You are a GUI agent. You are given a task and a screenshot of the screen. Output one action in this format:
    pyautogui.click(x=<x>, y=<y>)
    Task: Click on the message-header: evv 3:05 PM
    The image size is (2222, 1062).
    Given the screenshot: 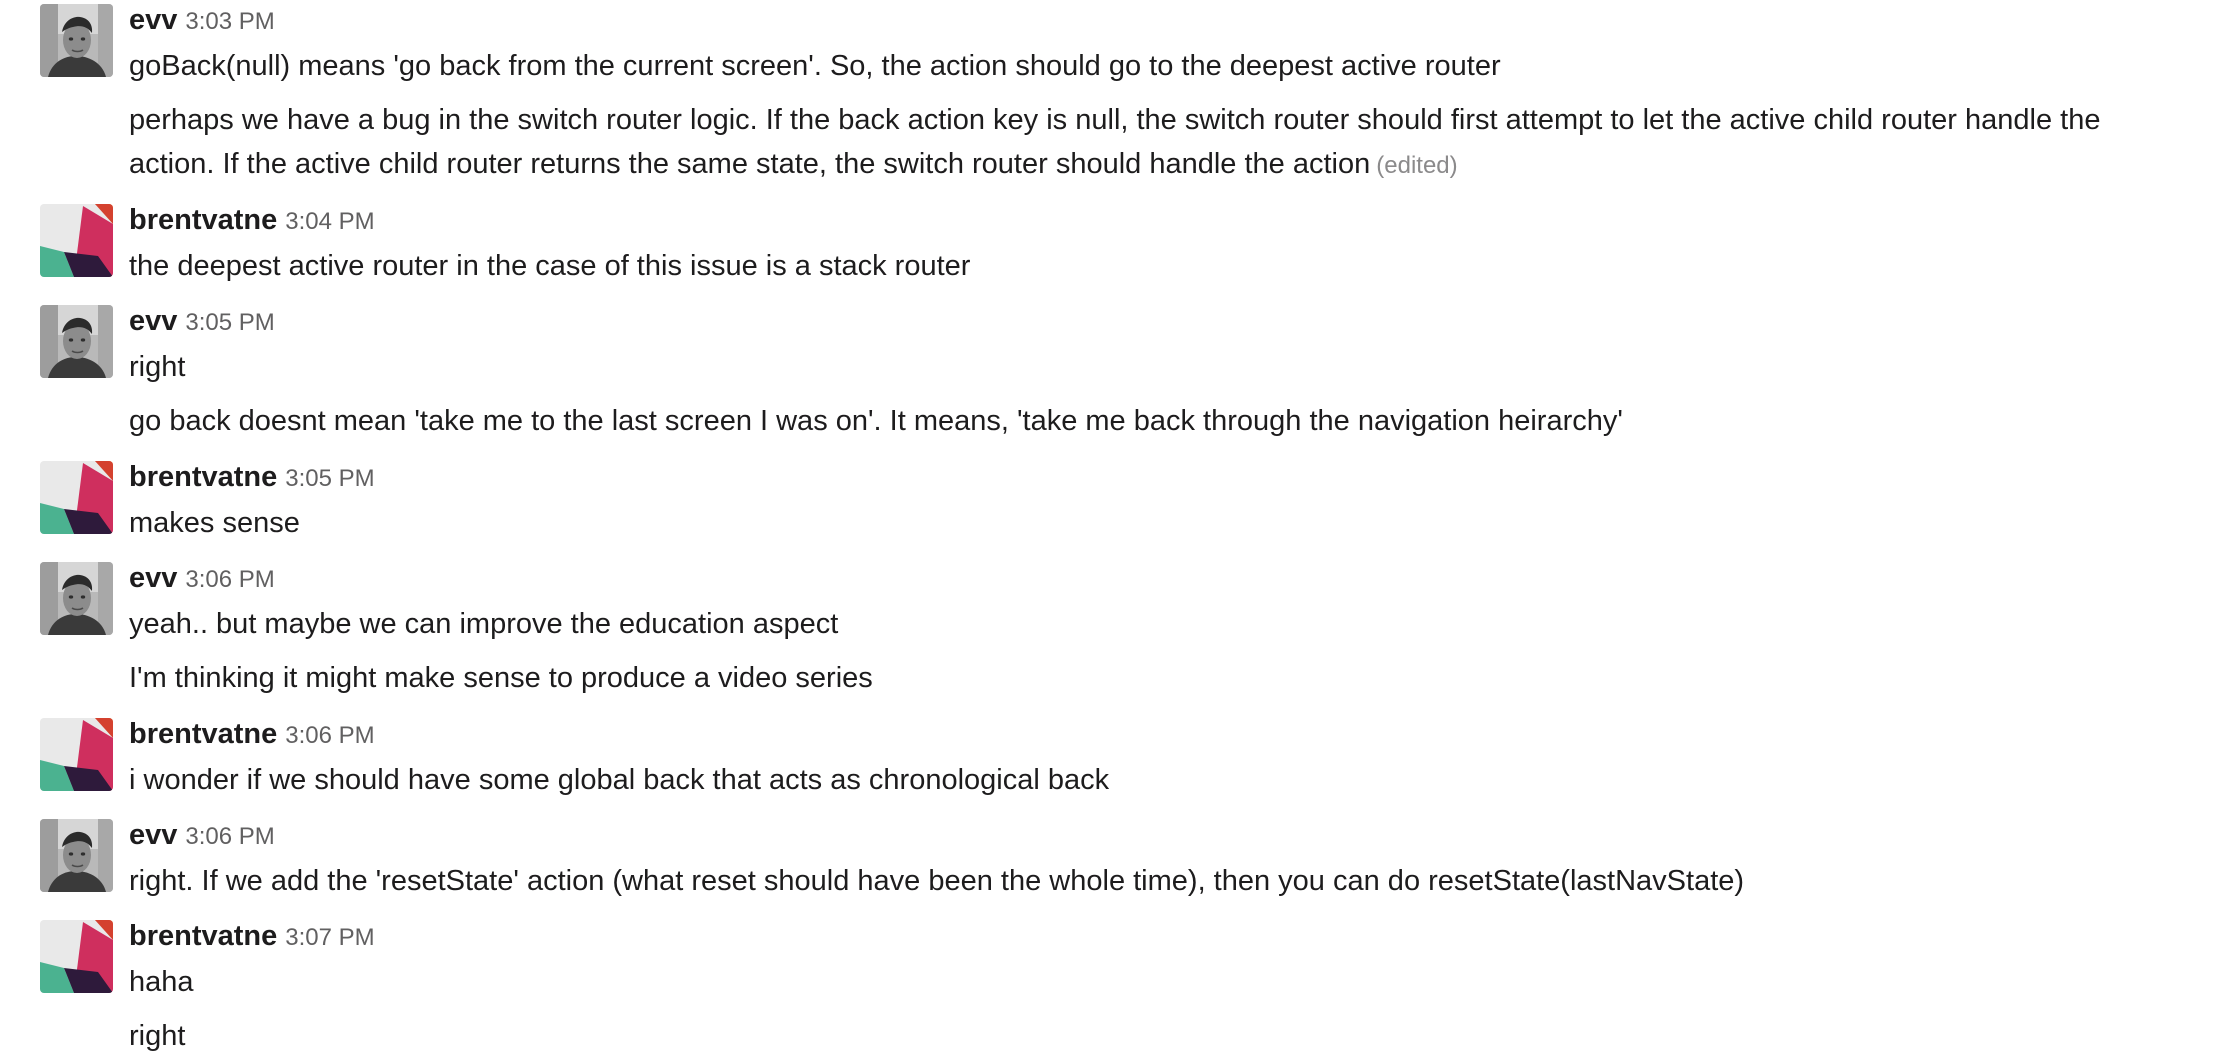 What is the action you would take?
    pyautogui.click(x=202, y=321)
    